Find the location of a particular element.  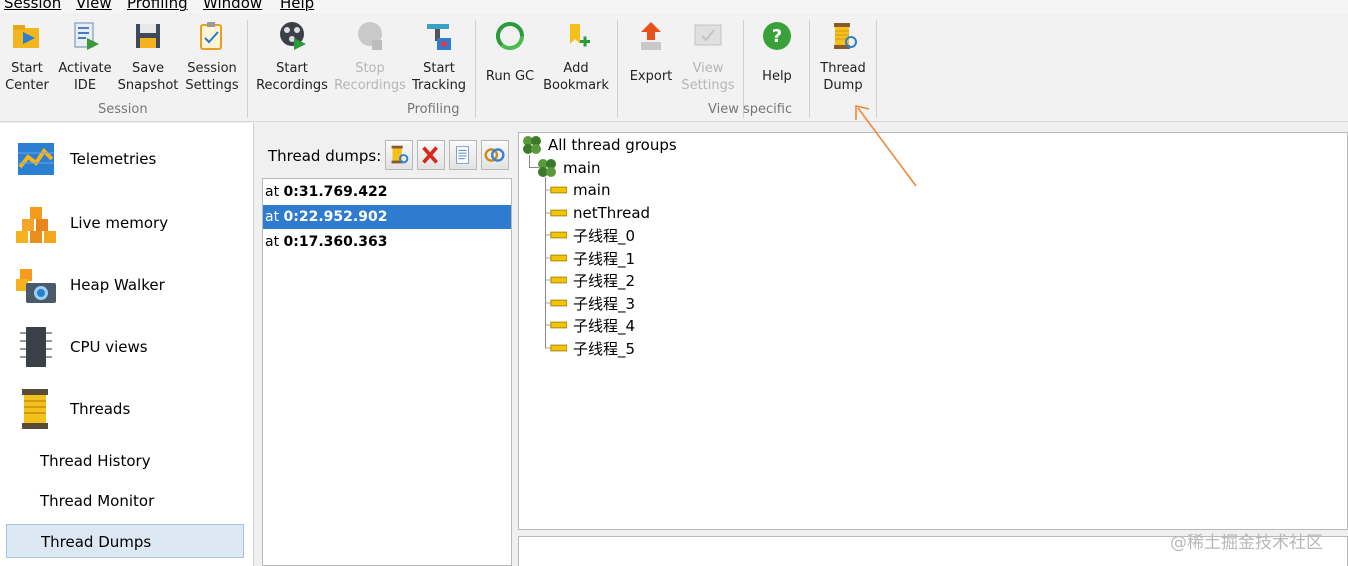

tree-node-thread: 子线程_3 is located at coordinates (590, 303).